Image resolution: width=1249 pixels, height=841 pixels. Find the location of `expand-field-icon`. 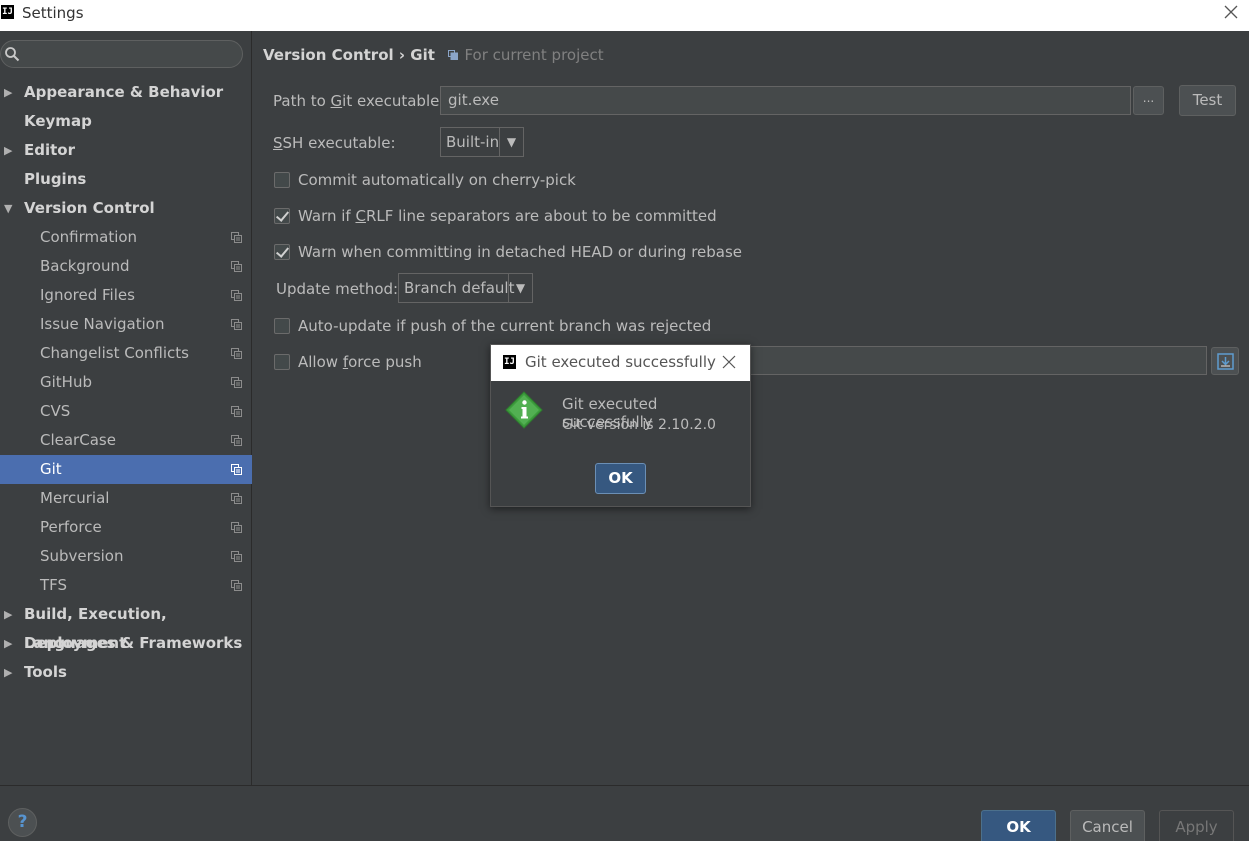

expand-field-icon is located at coordinates (1225, 361).